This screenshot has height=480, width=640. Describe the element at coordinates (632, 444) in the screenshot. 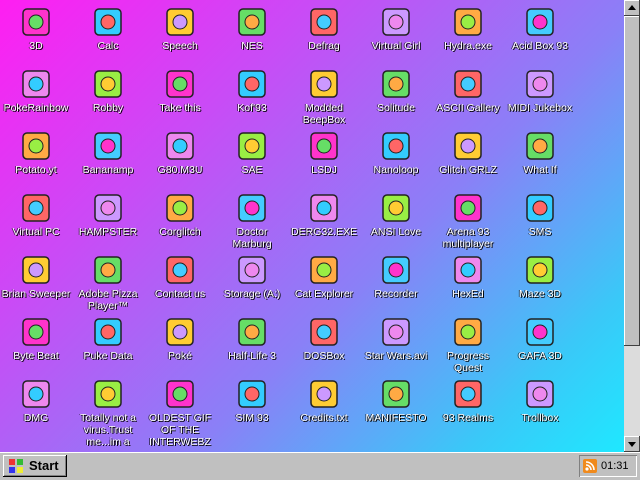

I see `scroll-down-button` at that location.